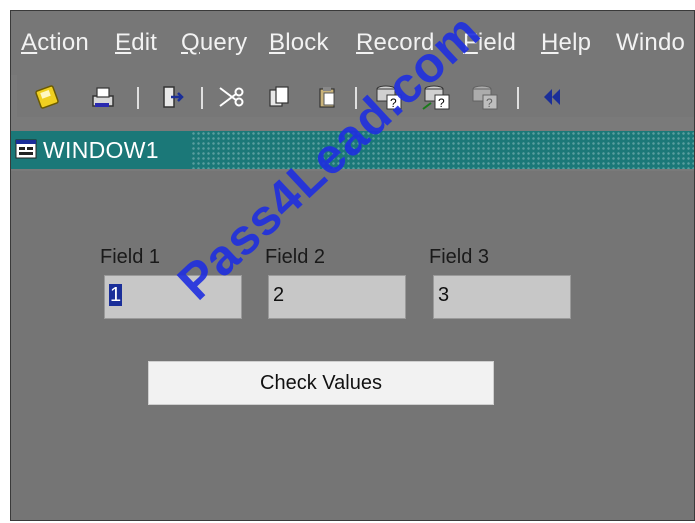 The width and height of the screenshot is (695, 523). I want to click on menu-mnemonic: H, so click(550, 42).